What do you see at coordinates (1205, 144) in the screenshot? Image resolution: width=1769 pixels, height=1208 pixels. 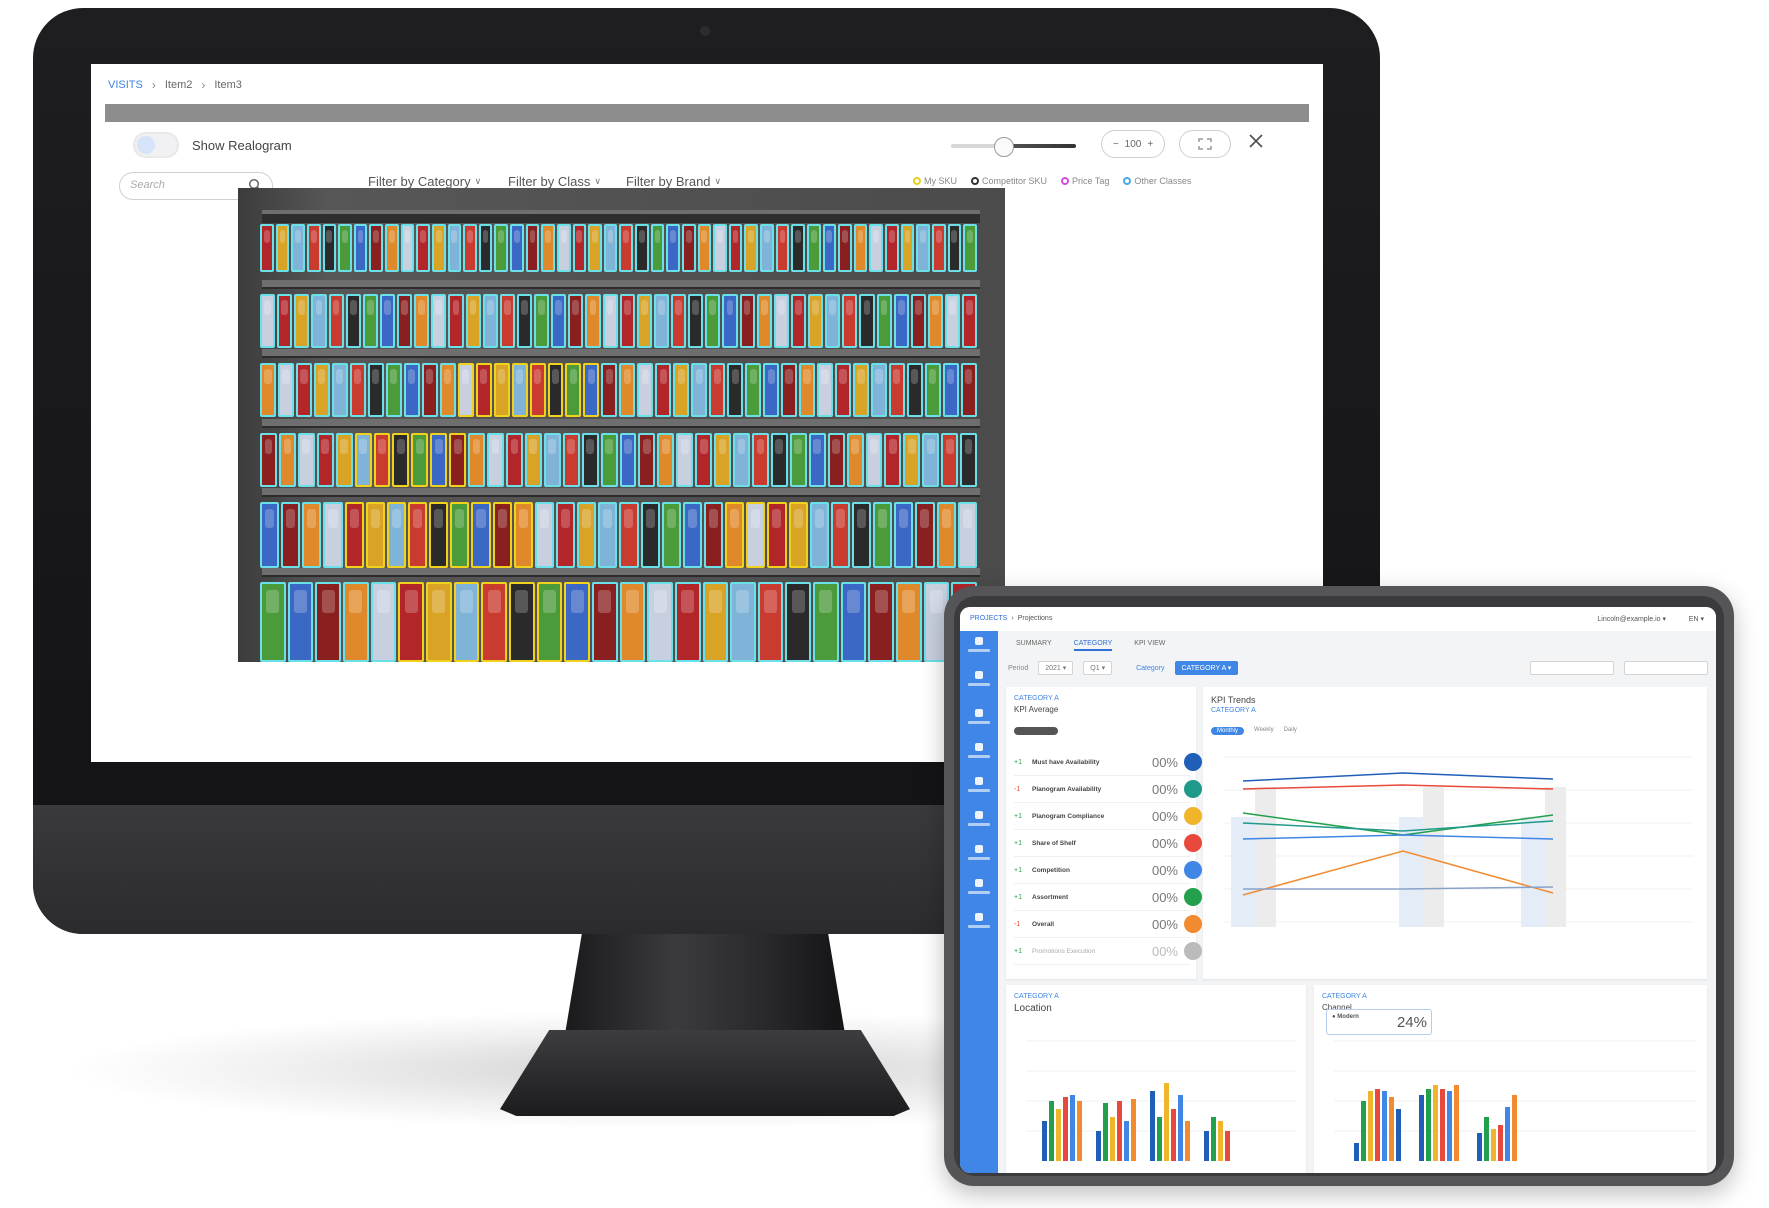 I see `fullscreen-button` at bounding box center [1205, 144].